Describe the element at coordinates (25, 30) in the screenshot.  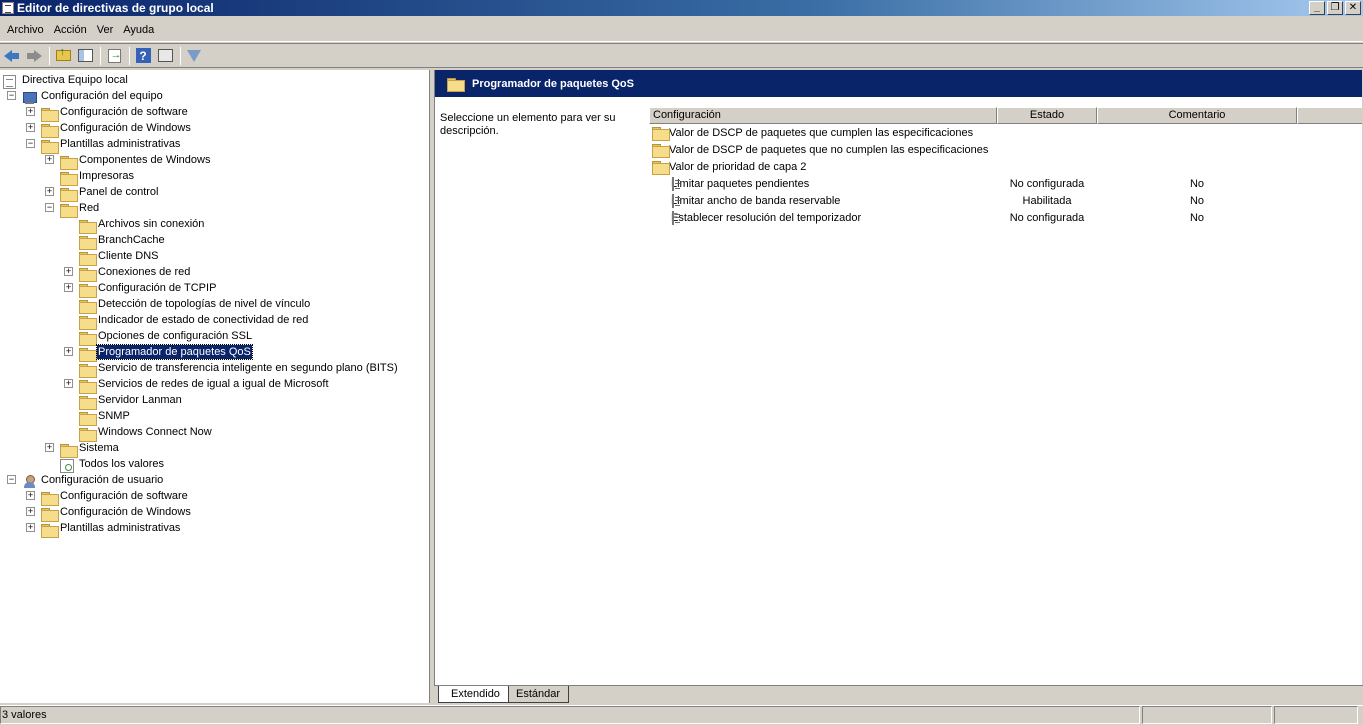
I see `menu-archivo: Archivo` at that location.